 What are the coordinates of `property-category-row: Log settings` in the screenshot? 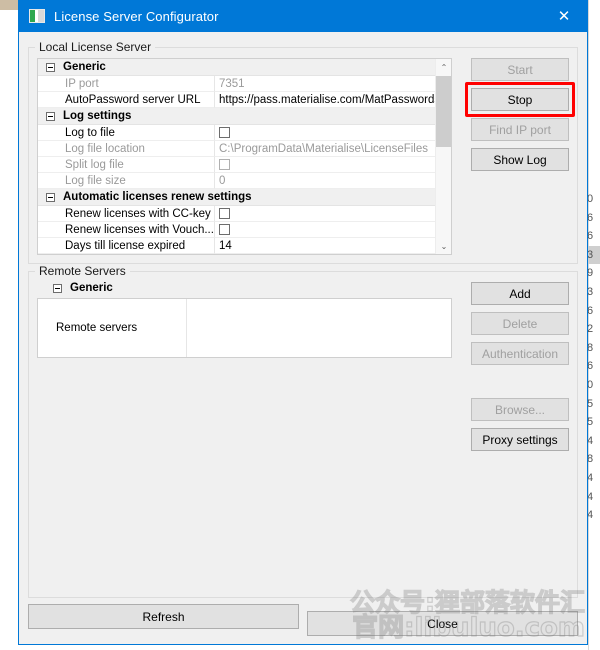 It's located at (244, 116).